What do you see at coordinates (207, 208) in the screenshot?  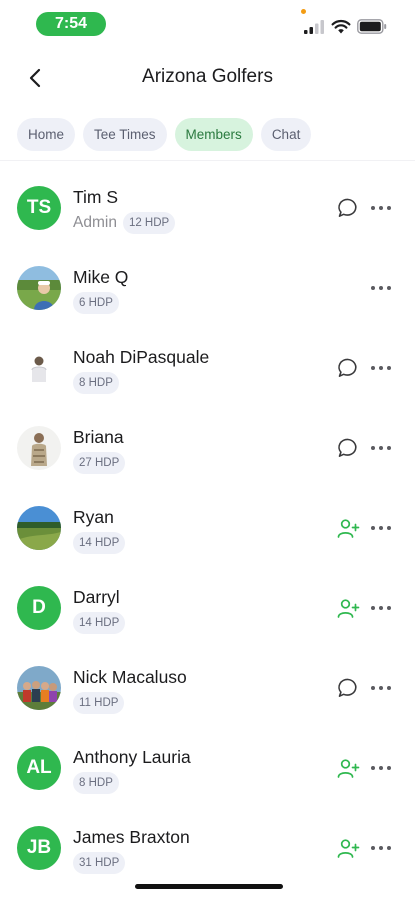 I see `member-row: TS Tim S Admin 12 HDP` at bounding box center [207, 208].